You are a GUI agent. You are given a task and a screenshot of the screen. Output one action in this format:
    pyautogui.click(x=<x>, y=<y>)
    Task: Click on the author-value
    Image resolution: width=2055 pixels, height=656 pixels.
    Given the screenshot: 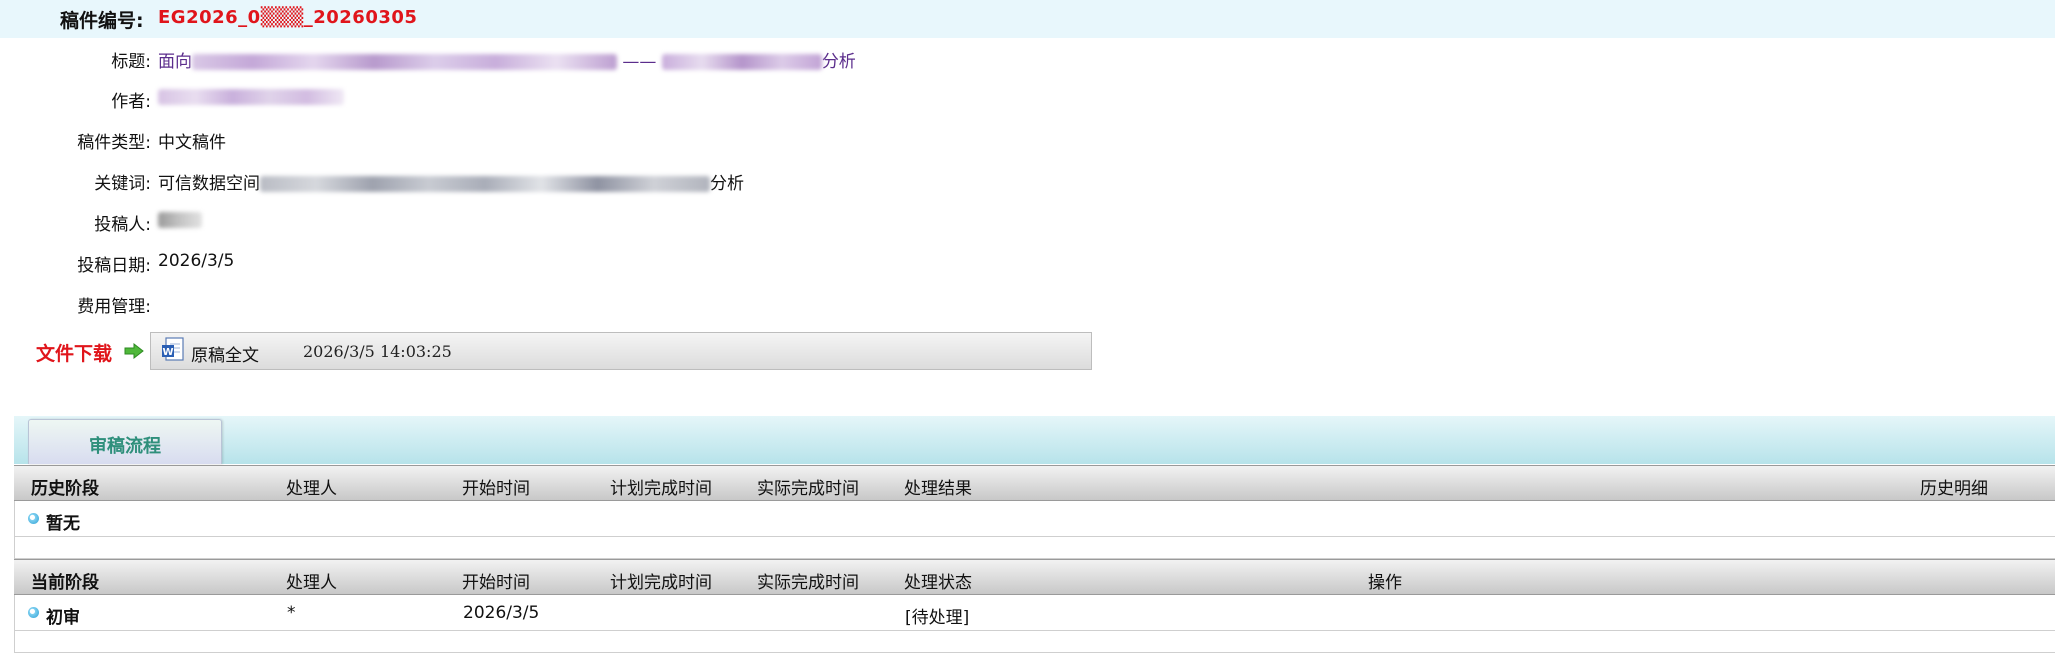 What is the action you would take?
    pyautogui.click(x=251, y=97)
    